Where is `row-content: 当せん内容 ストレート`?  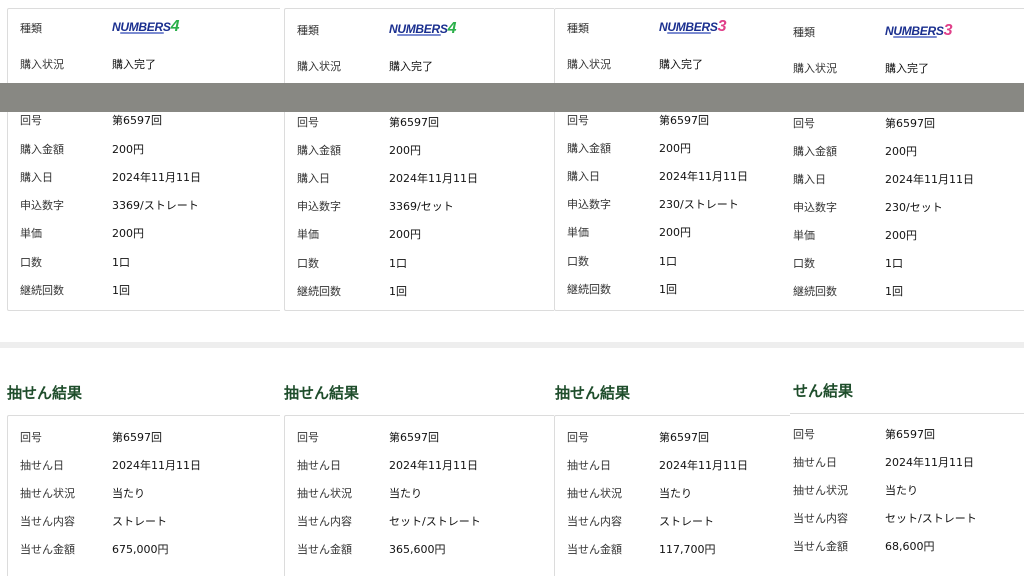 row-content: 当せん内容 ストレート is located at coordinates (672, 522).